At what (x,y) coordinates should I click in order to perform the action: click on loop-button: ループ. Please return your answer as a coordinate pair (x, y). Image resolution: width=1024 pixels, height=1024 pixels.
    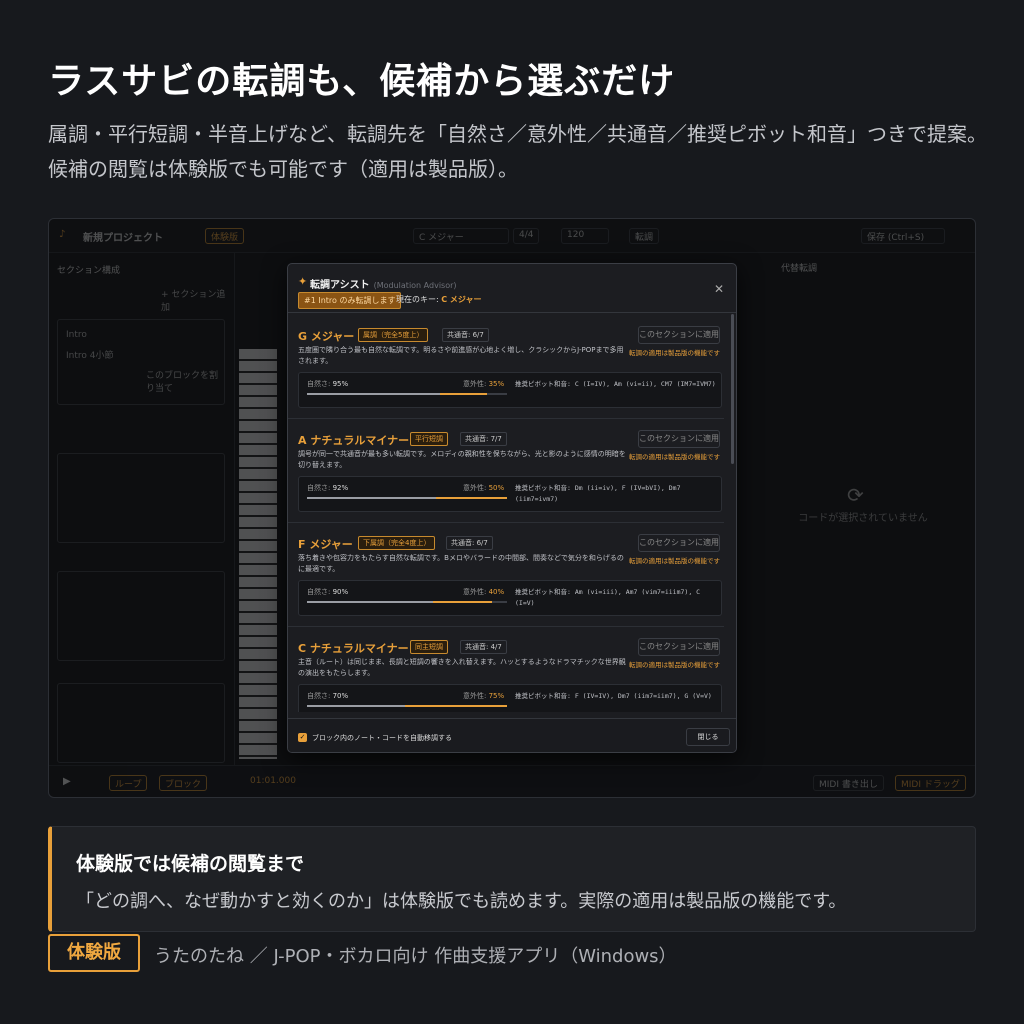
    Looking at the image, I should click on (128, 783).